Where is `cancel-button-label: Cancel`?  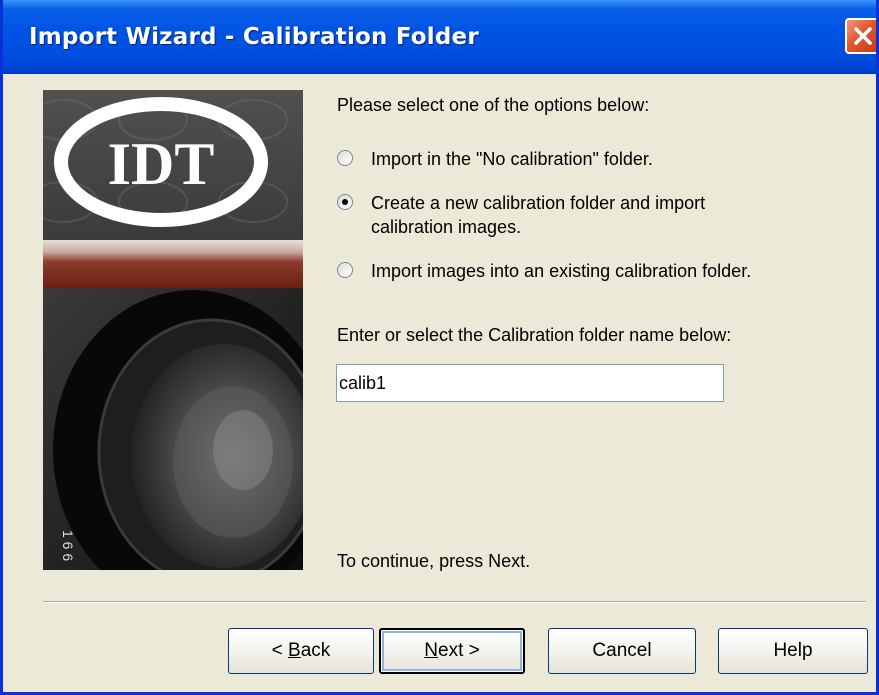 cancel-button-label: Cancel is located at coordinates (622, 650).